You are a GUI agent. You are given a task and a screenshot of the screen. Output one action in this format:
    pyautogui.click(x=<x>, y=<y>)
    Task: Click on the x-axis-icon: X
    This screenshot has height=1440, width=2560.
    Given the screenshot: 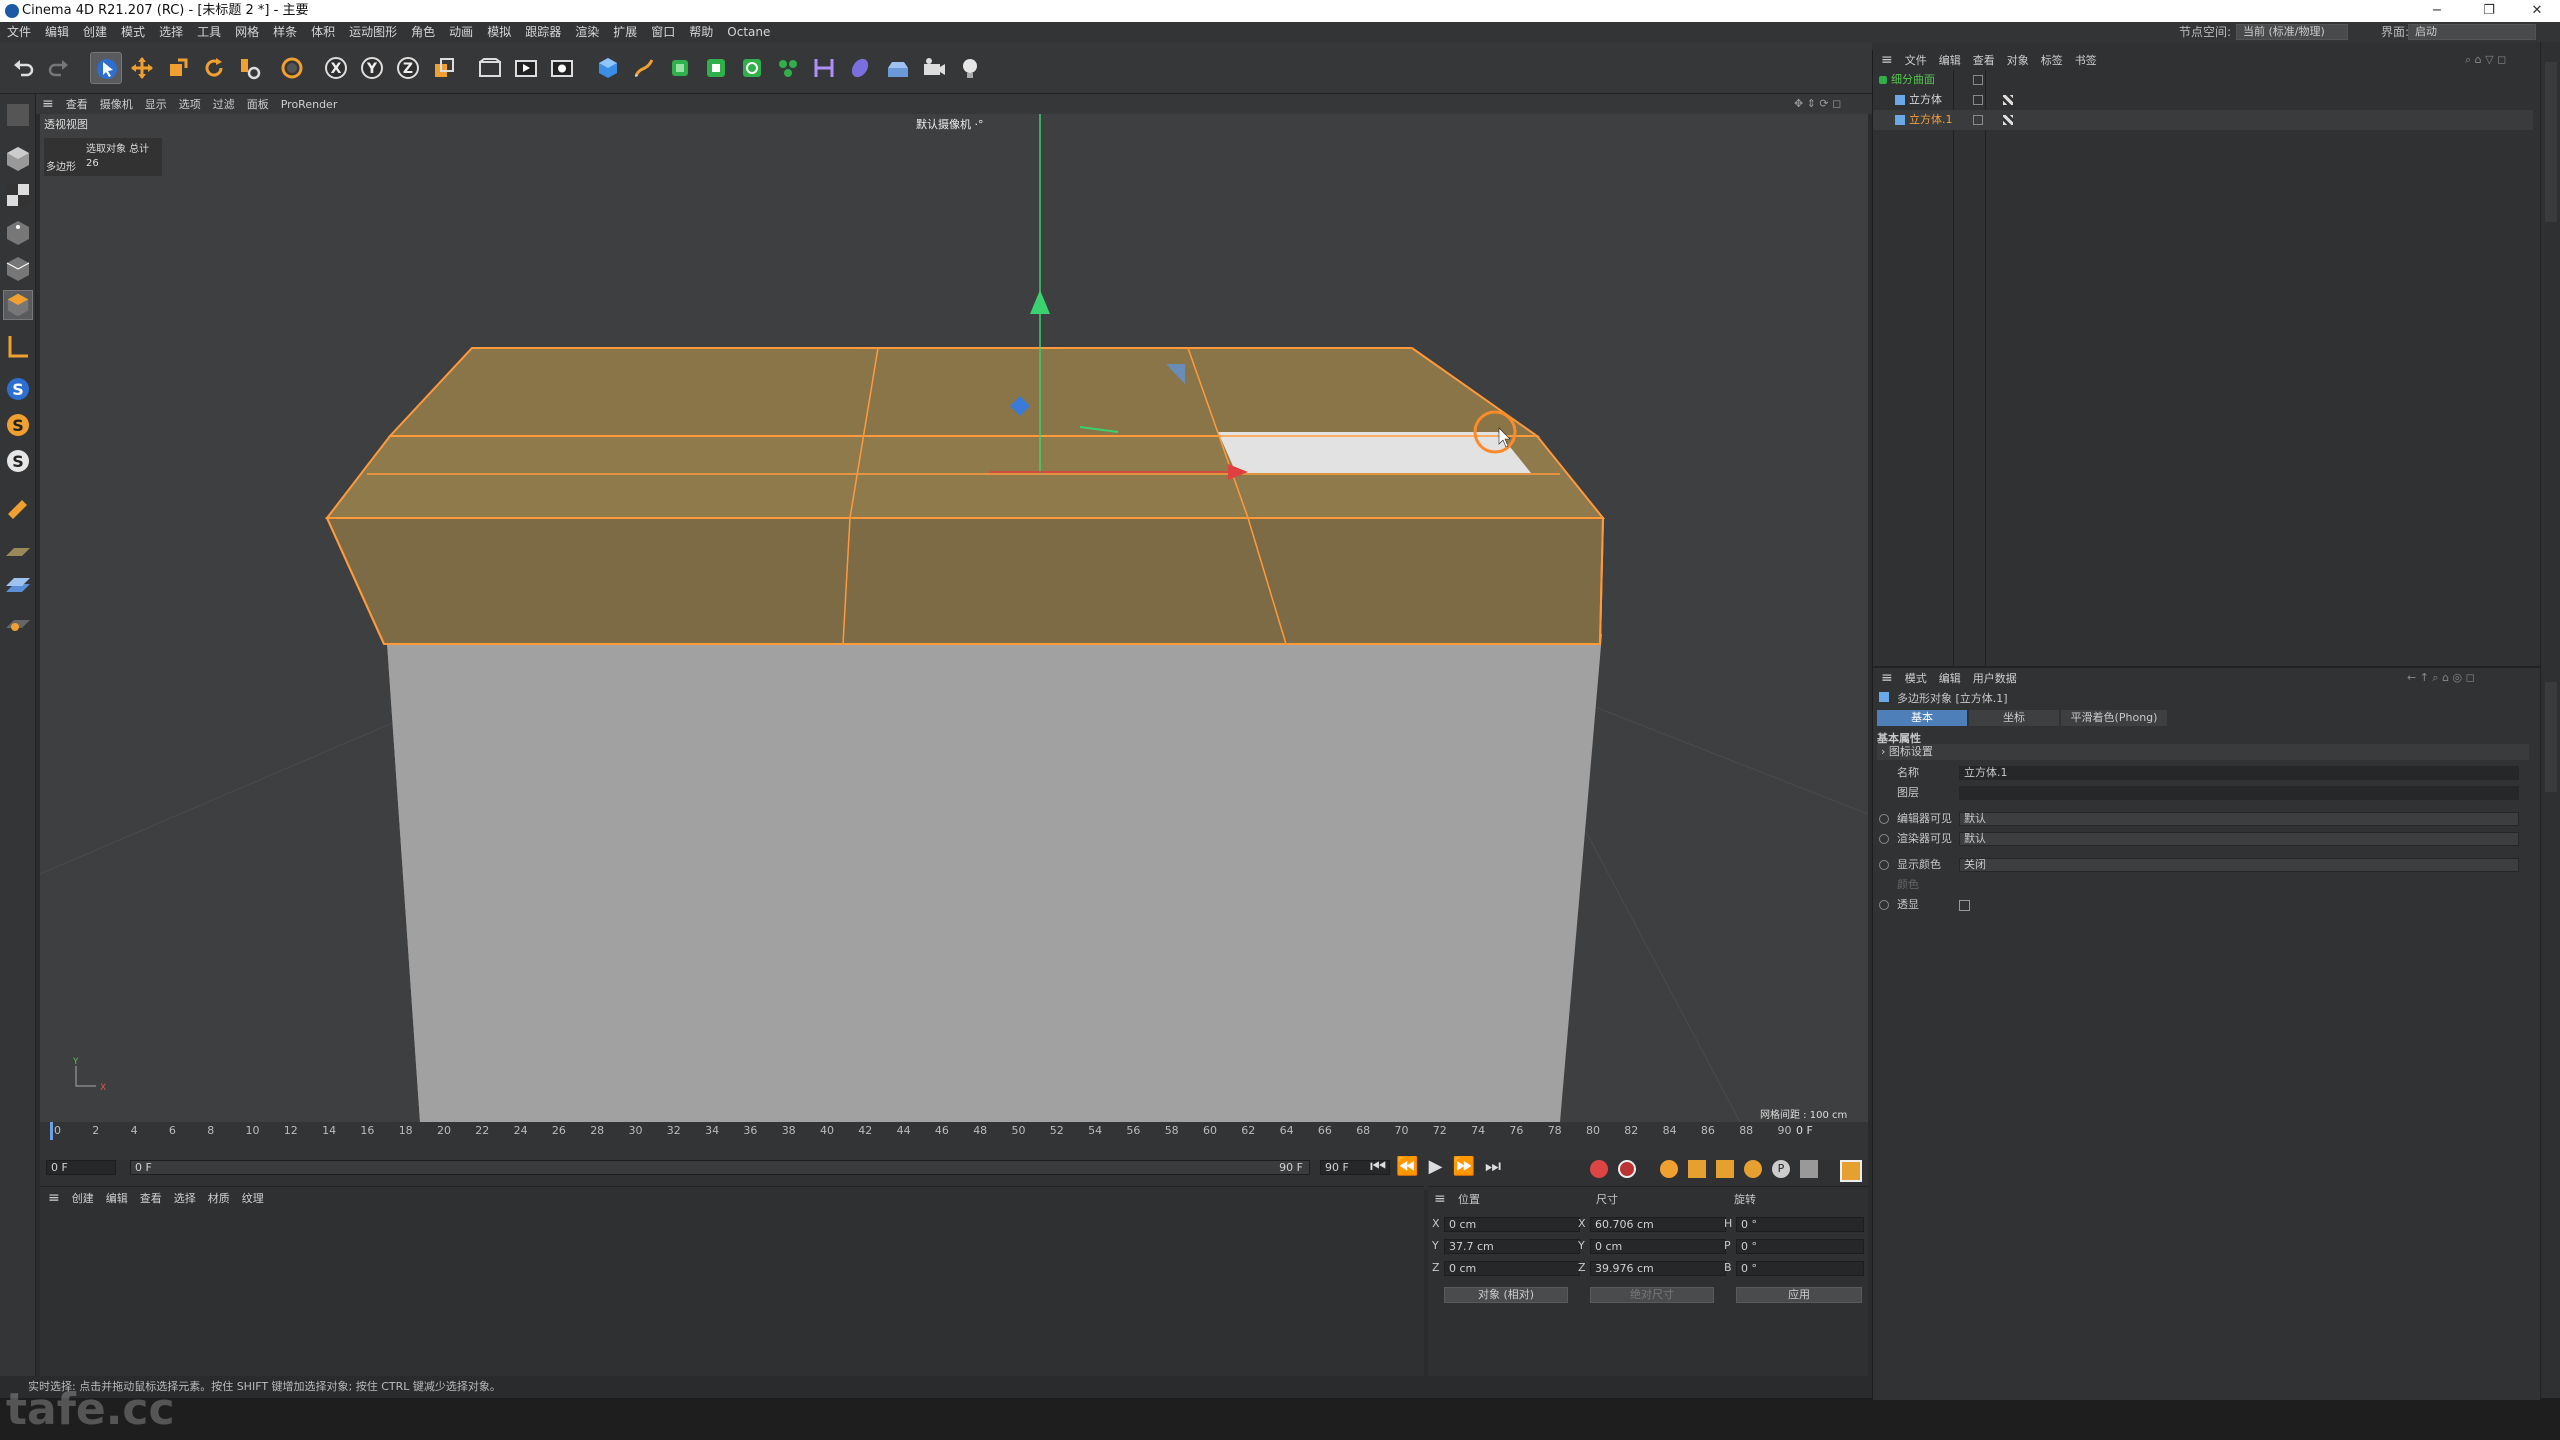 What is the action you would take?
    pyautogui.click(x=336, y=68)
    